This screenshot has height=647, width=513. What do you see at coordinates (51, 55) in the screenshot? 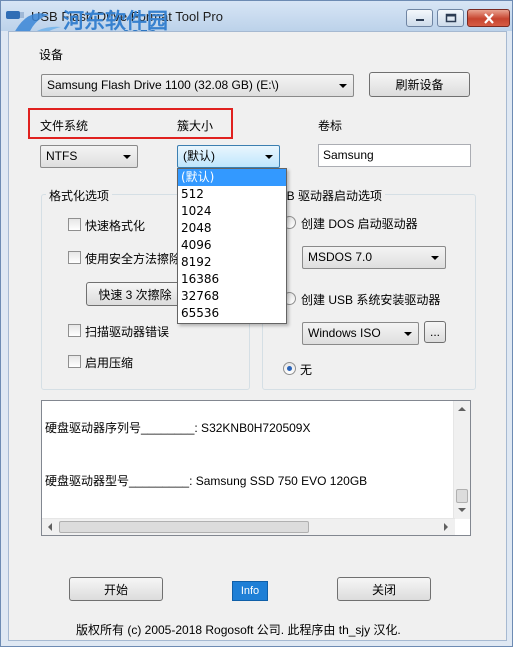
I see `device-label: 设备` at bounding box center [51, 55].